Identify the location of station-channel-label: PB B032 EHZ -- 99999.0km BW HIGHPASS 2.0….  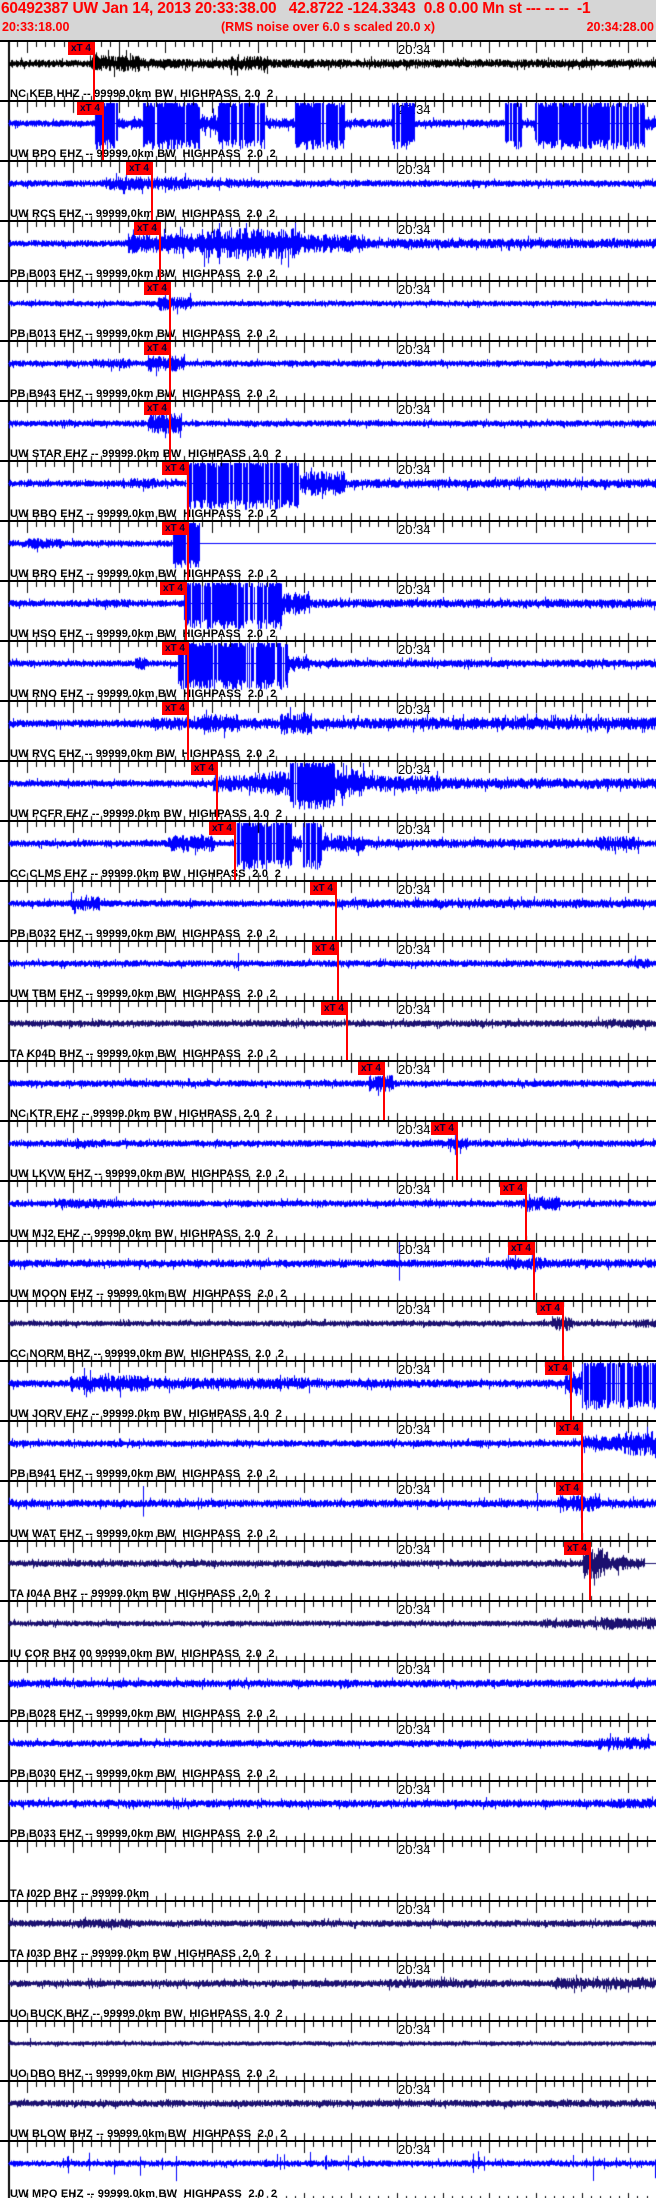
(143, 934).